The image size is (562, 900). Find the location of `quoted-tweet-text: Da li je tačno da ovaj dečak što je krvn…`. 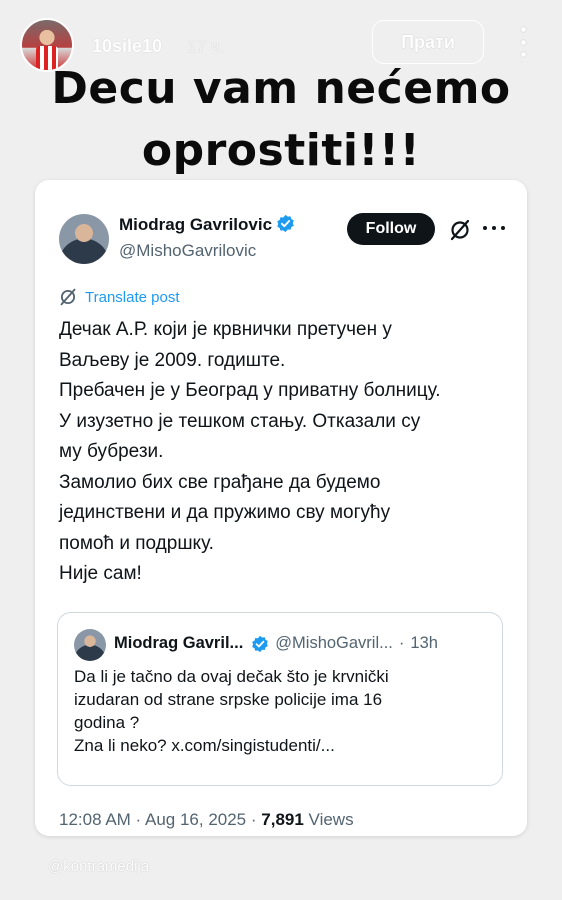

quoted-tweet-text: Da li je tačno da ovaj dečak što je krvn… is located at coordinates (279, 711).